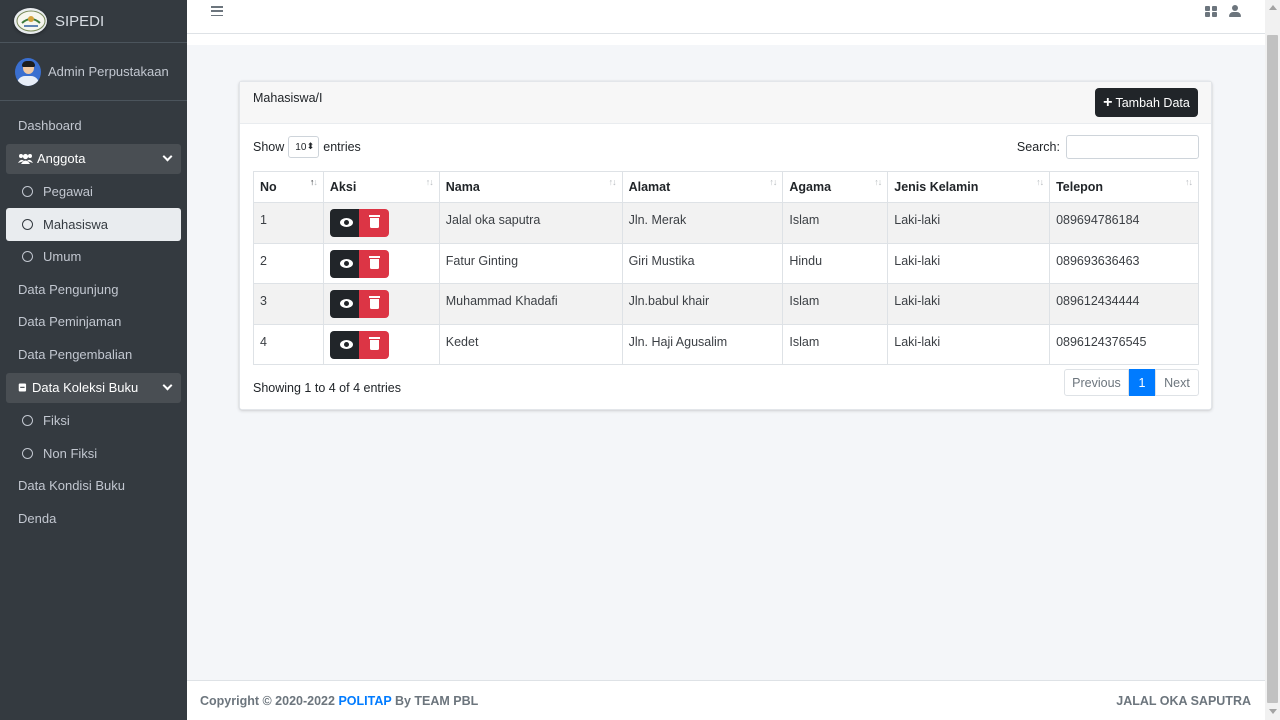  Describe the element at coordinates (1142, 382) in the screenshot. I see `page-1-button: 1` at that location.